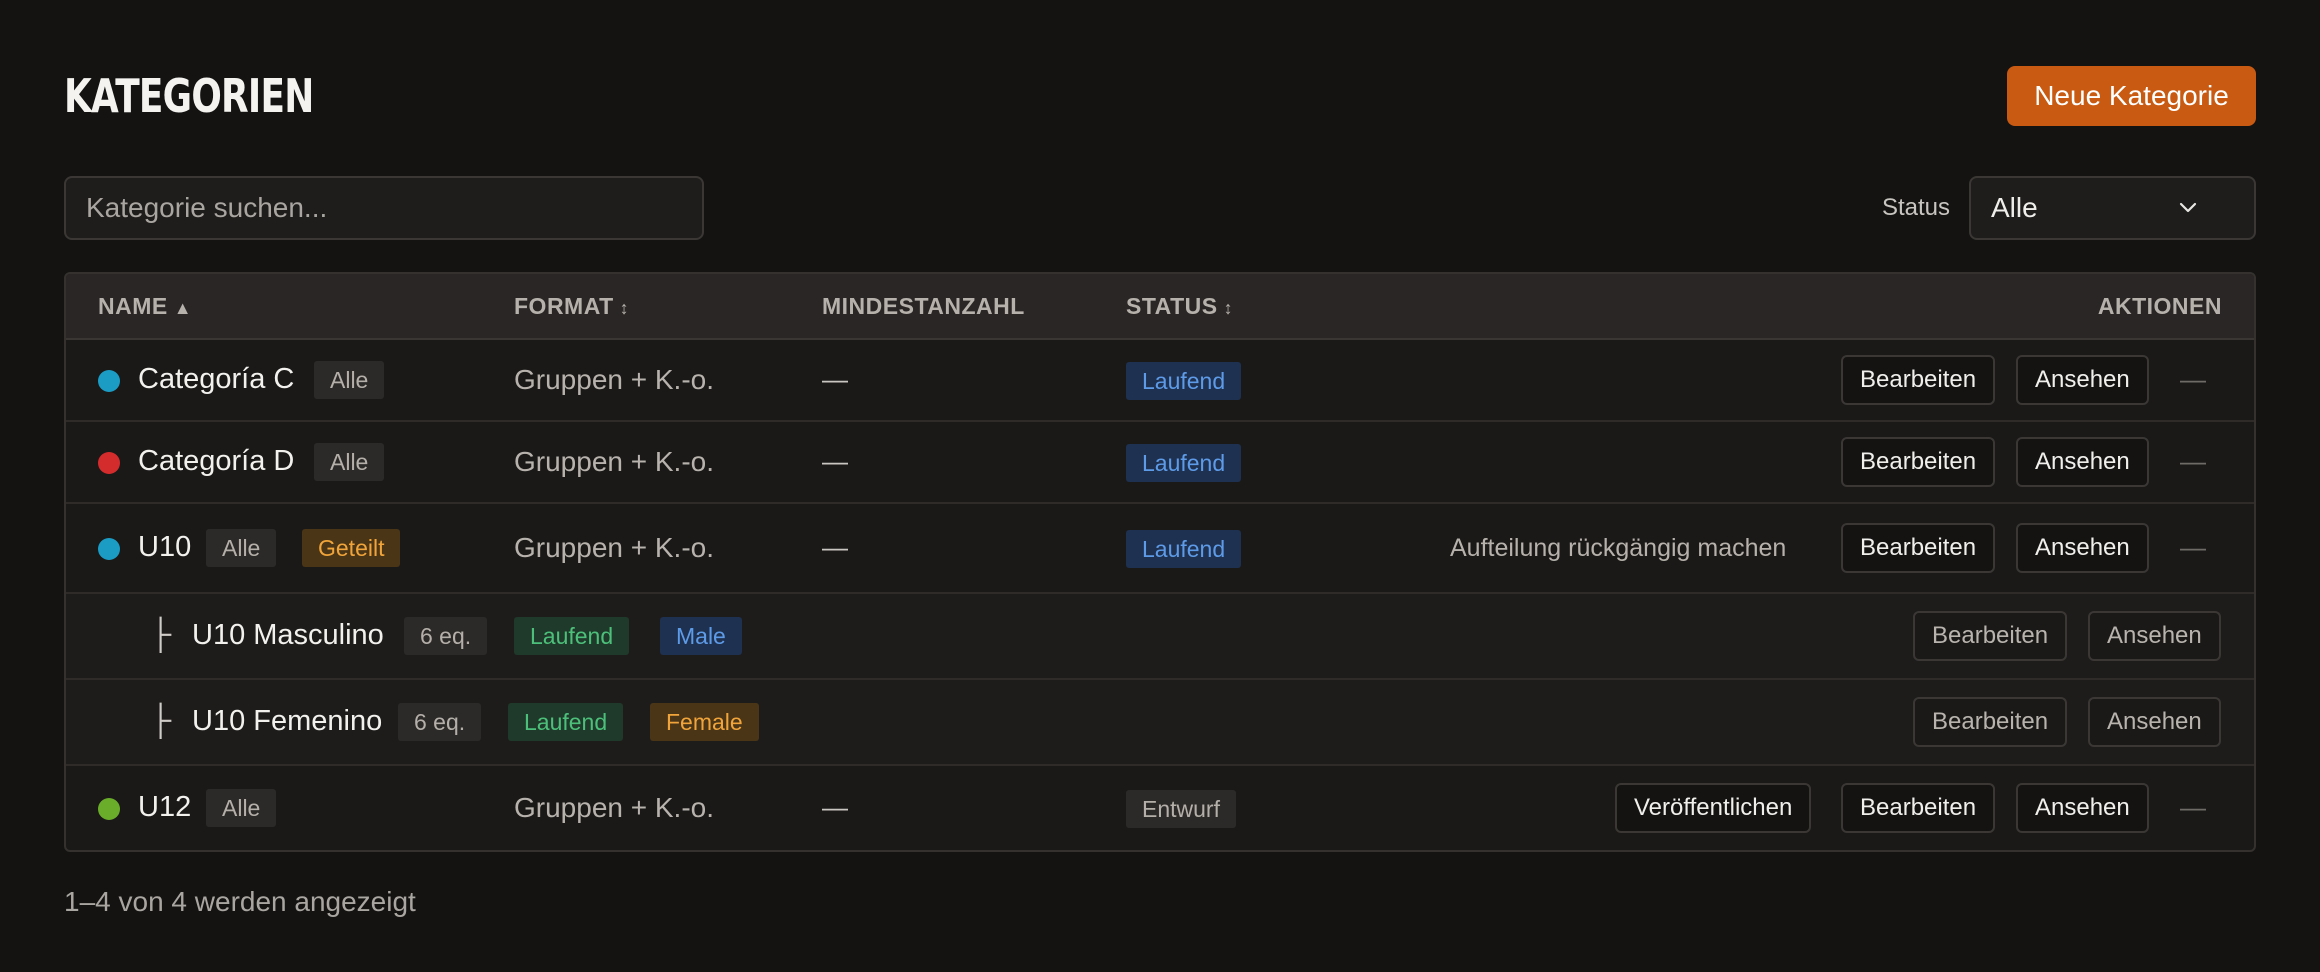  What do you see at coordinates (1618, 548) in the screenshot?
I see `undo-split-link: Aufteilung rückgängig machen` at bounding box center [1618, 548].